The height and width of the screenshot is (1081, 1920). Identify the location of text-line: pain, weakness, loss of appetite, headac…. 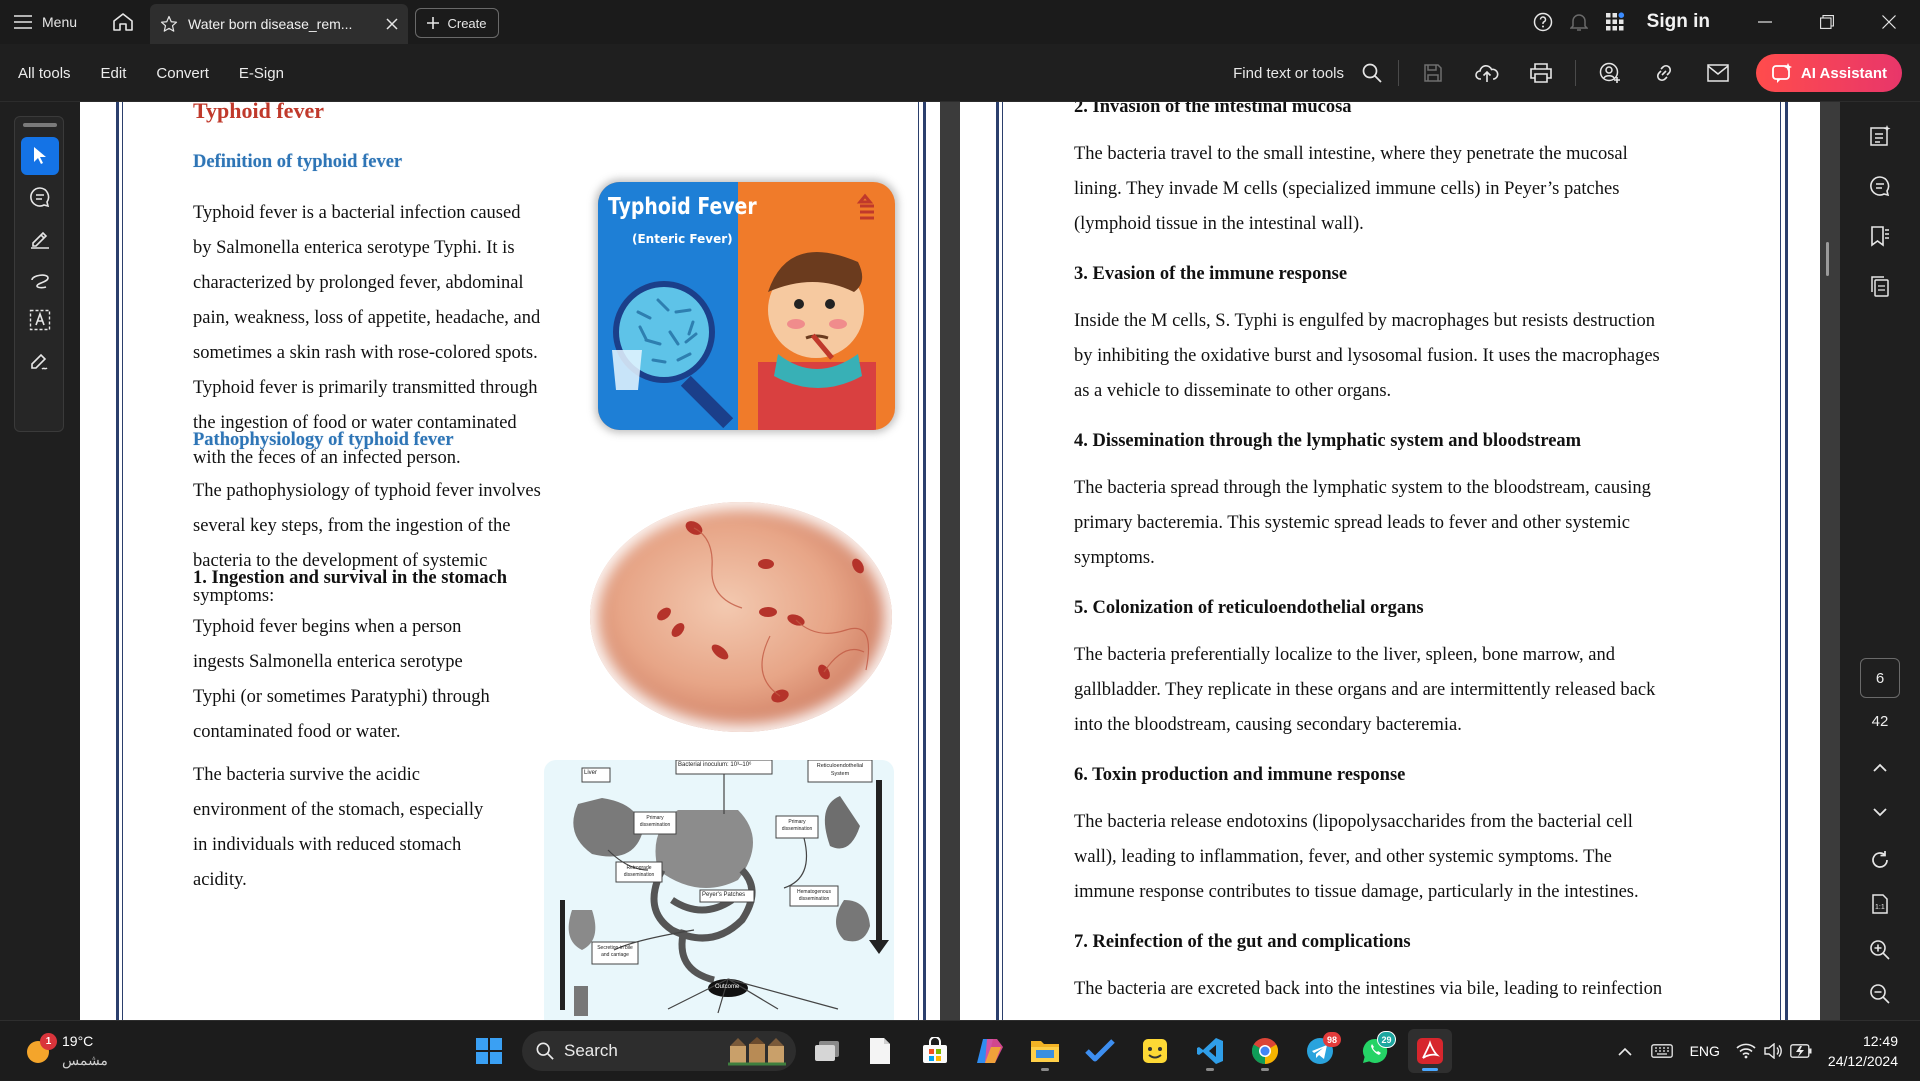
(367, 318).